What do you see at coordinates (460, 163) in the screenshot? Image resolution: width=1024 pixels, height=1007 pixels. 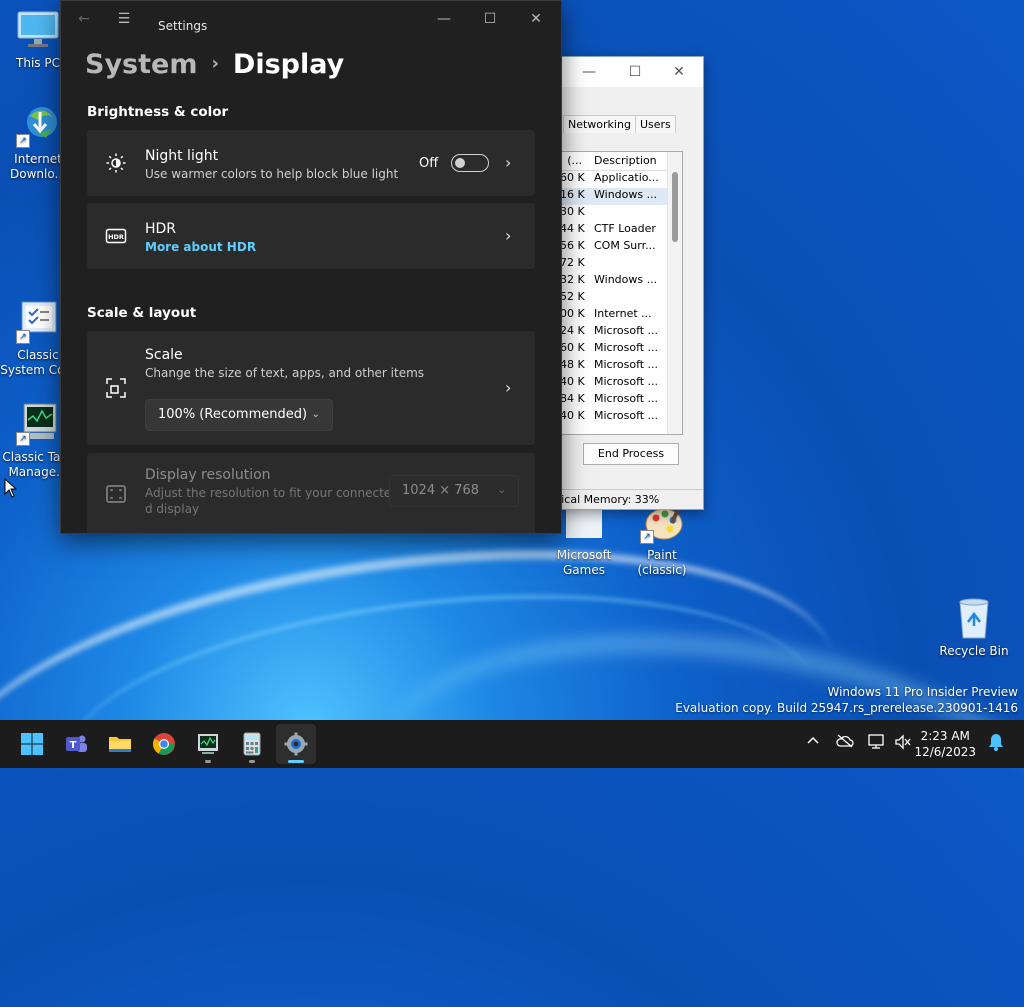 I see `toggle-knob` at bounding box center [460, 163].